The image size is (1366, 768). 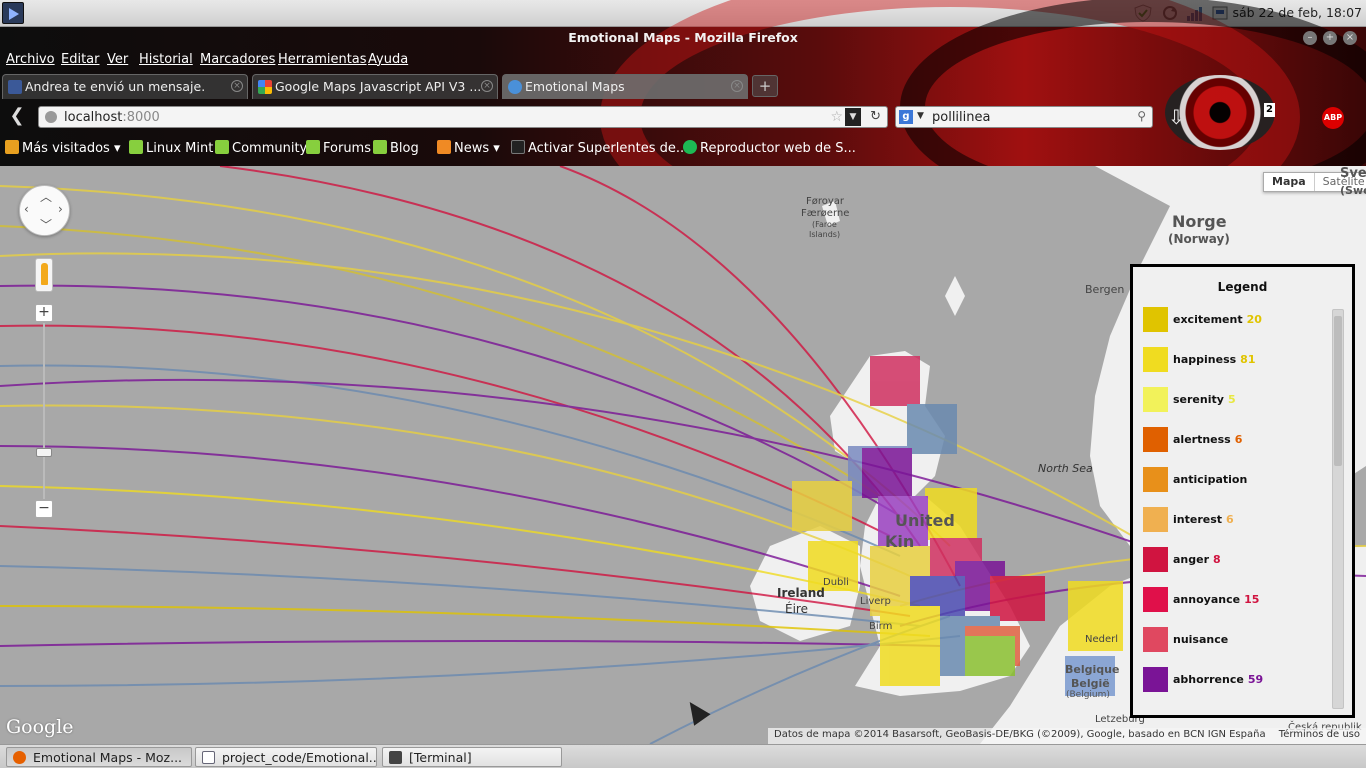 What do you see at coordinates (44, 452) in the screenshot?
I see `zoom-slider-thumb` at bounding box center [44, 452].